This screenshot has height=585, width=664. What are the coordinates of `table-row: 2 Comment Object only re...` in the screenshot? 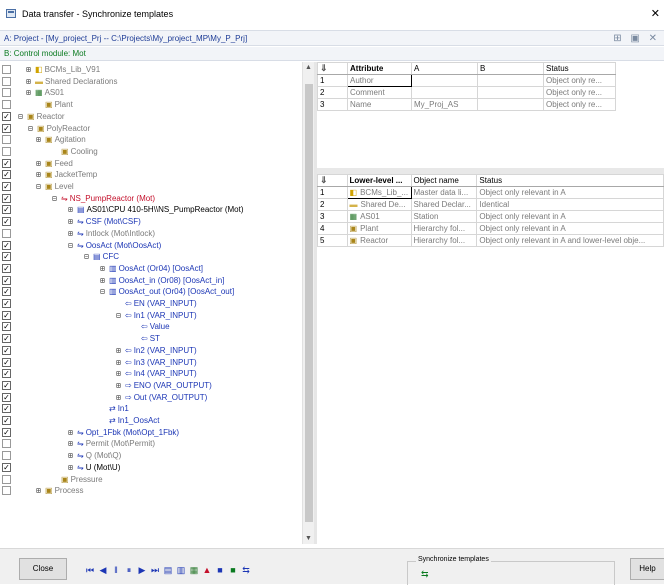 It's located at (466, 92).